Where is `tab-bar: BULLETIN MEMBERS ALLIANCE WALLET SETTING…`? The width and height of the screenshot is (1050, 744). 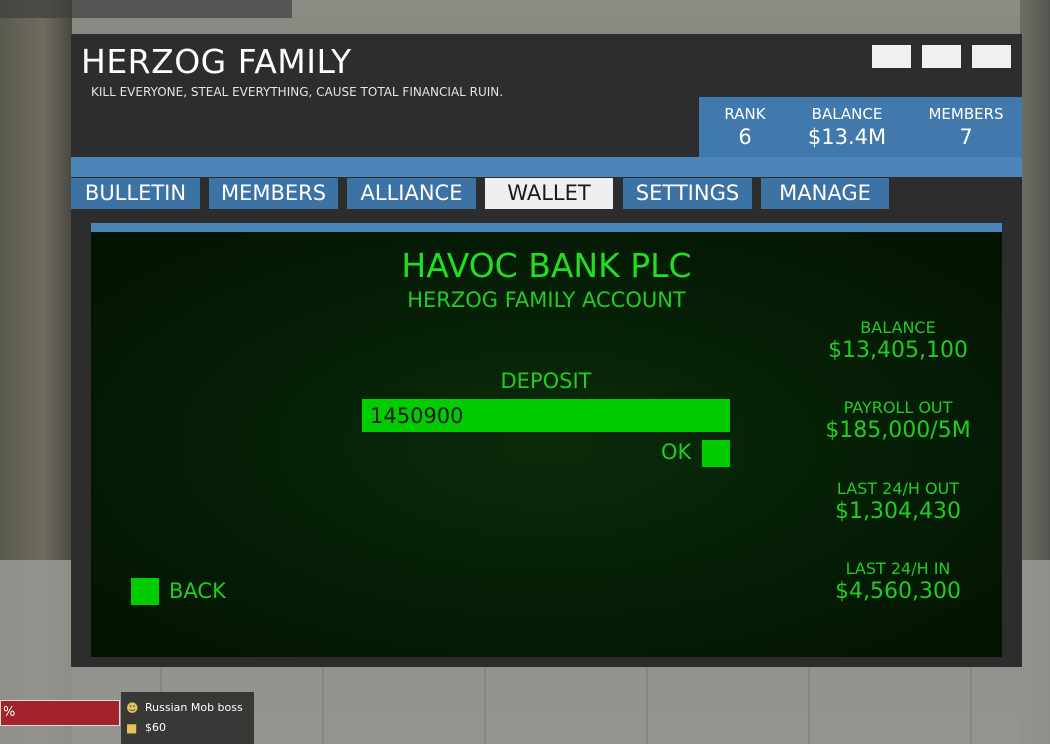 tab-bar: BULLETIN MEMBERS ALLIANCE WALLET SETTING… is located at coordinates (546, 194).